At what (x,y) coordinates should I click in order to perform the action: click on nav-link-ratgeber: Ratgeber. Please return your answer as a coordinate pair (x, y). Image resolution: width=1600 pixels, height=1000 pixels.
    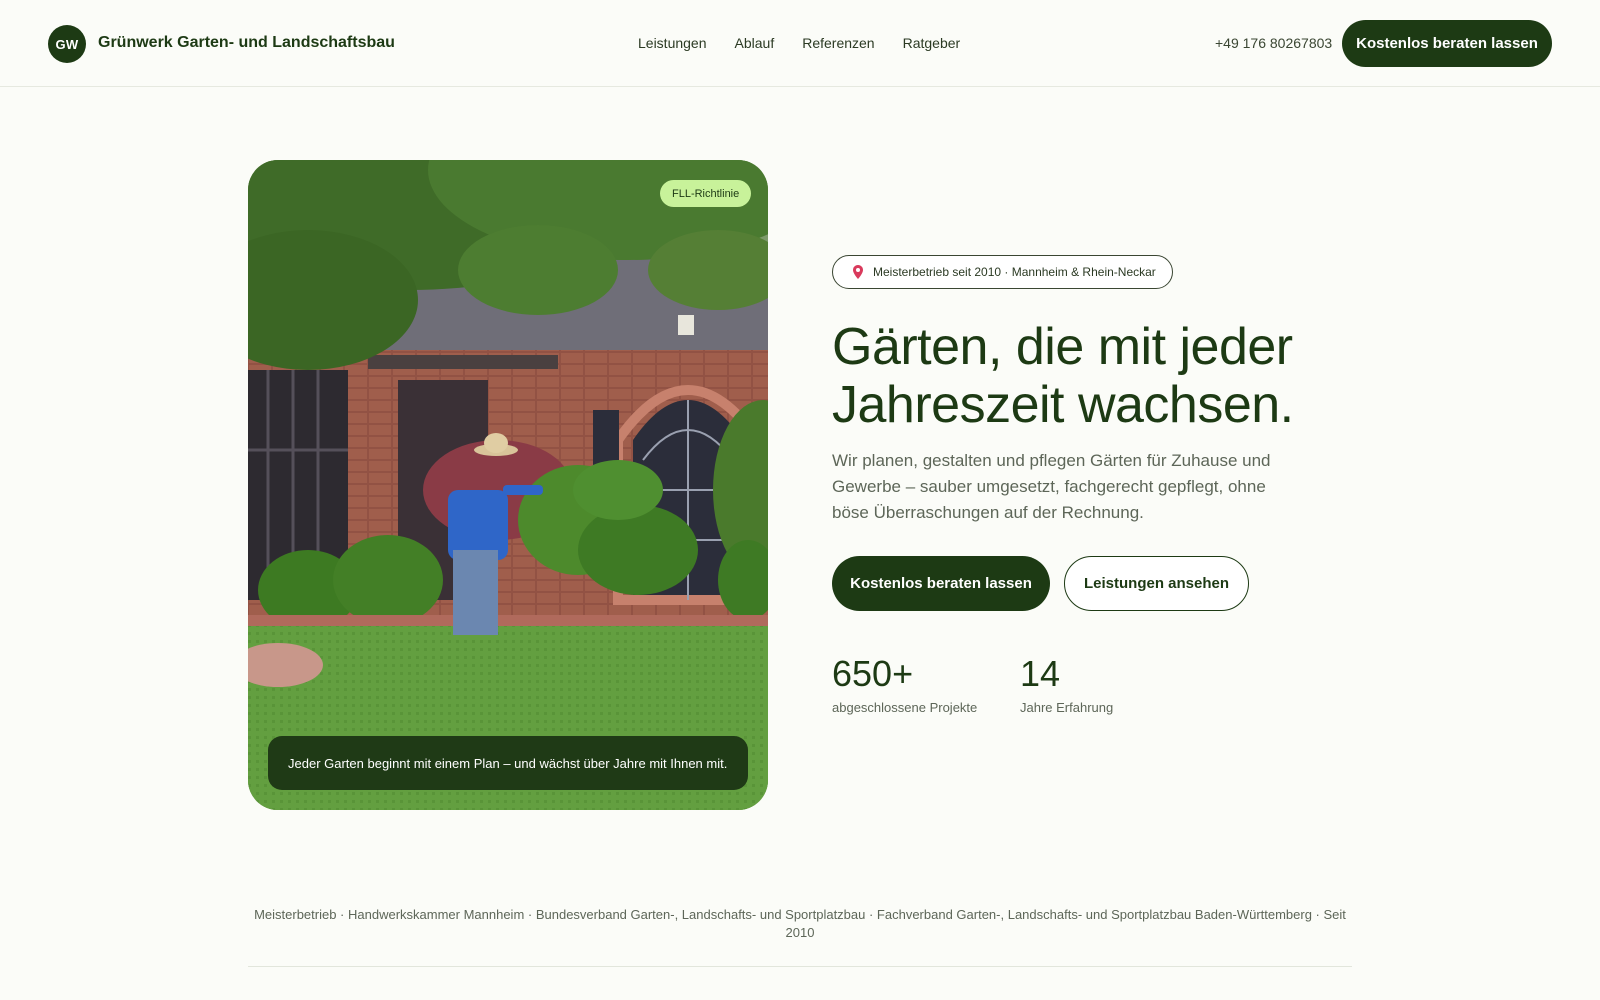
    Looking at the image, I should click on (932, 43).